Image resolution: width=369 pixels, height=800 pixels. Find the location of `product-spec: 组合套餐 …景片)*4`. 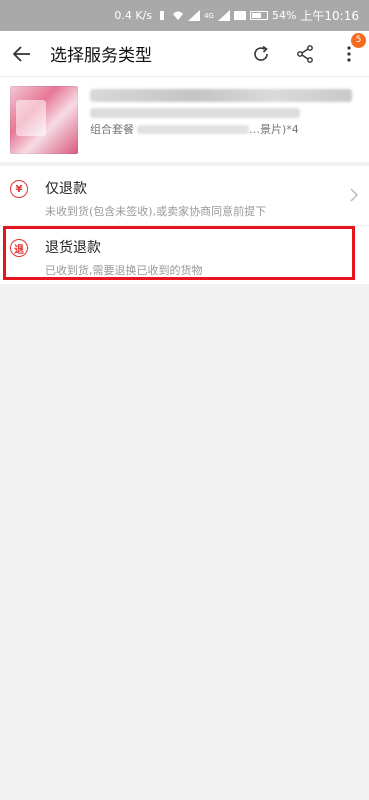

product-spec: 组合套餐 …景片)*4 is located at coordinates (194, 129).